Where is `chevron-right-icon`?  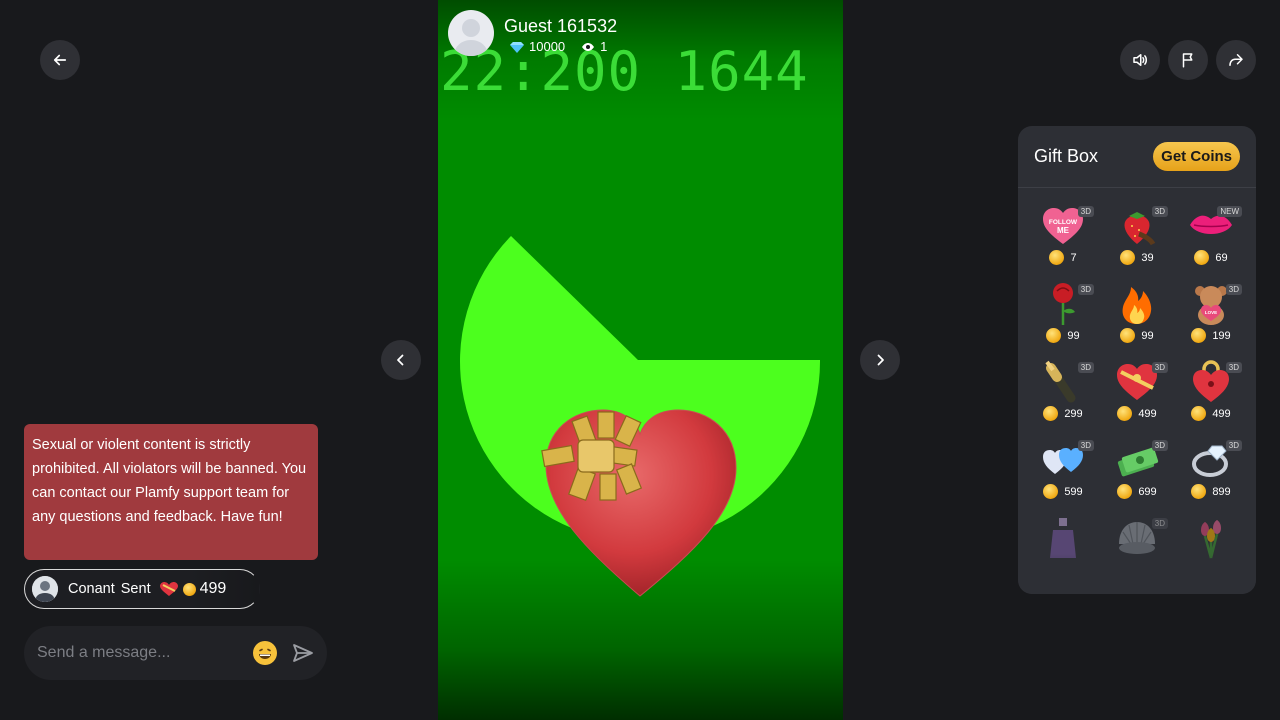 chevron-right-icon is located at coordinates (880, 360).